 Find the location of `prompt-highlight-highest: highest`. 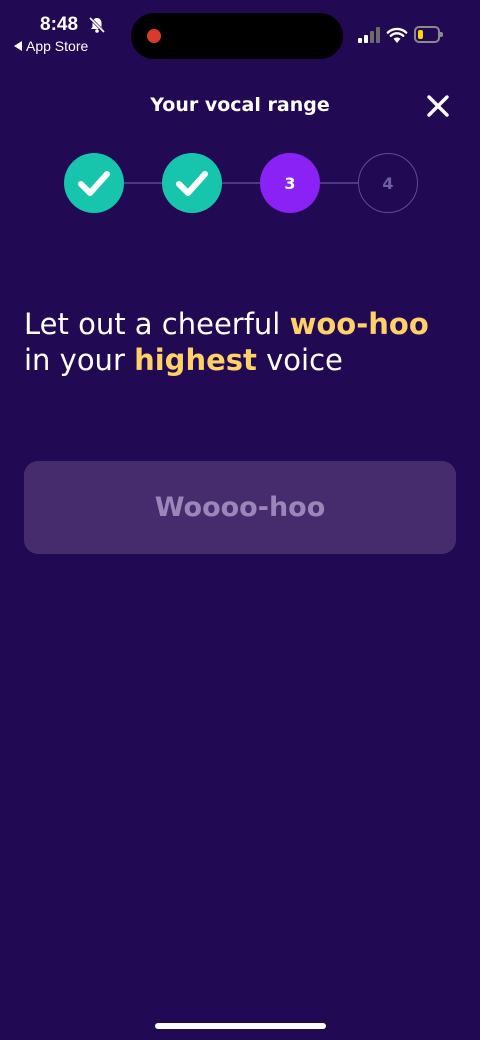

prompt-highlight-highest: highest is located at coordinates (195, 360).